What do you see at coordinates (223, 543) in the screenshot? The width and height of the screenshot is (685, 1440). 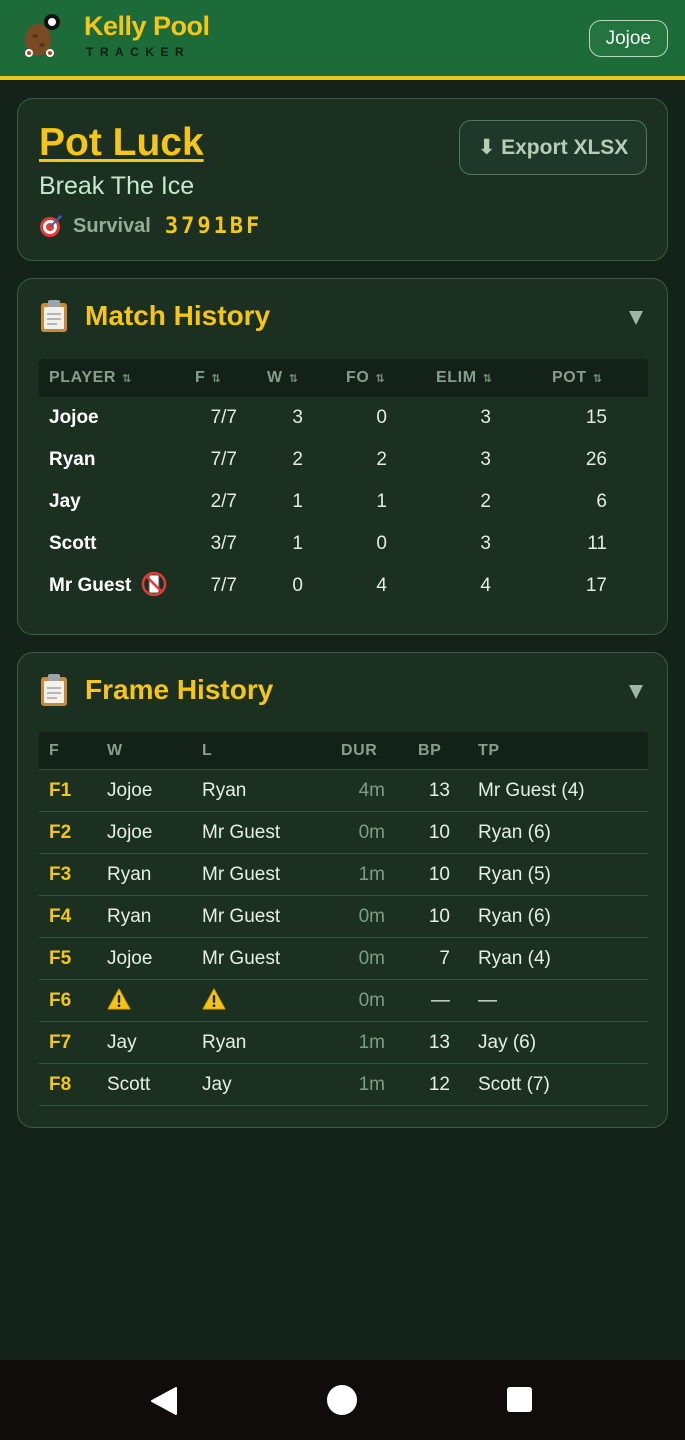 I see `frames-played-text: 3/7` at bounding box center [223, 543].